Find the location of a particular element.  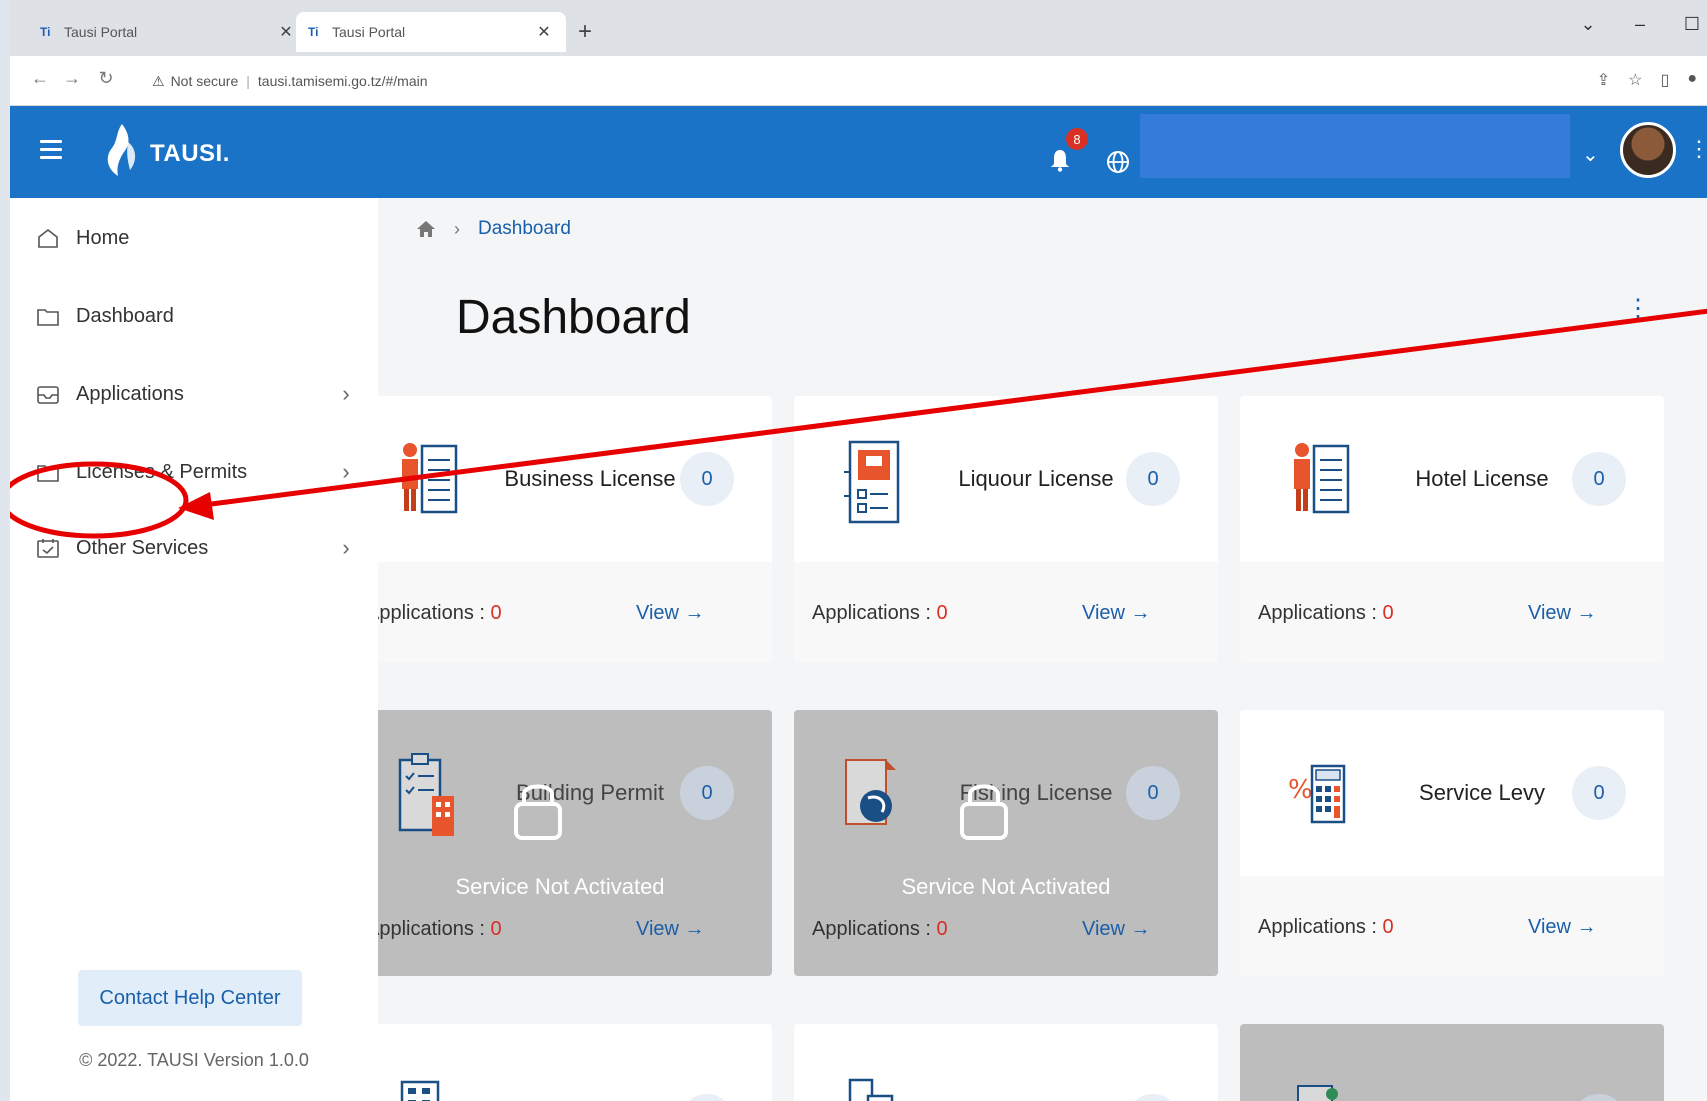

breadcrumb: › Dashboard is located at coordinates (493, 229).